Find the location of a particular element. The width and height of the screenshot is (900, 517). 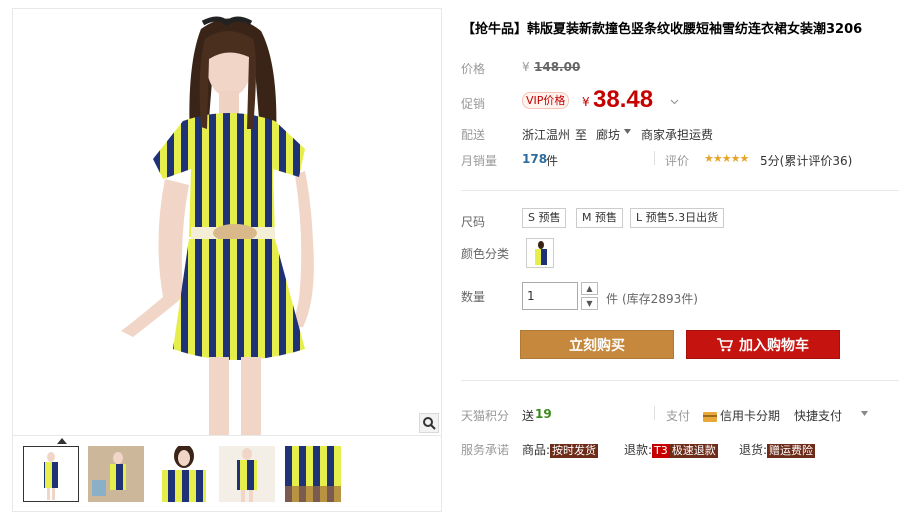

buy-now-label: 立刻购买 is located at coordinates (597, 345).